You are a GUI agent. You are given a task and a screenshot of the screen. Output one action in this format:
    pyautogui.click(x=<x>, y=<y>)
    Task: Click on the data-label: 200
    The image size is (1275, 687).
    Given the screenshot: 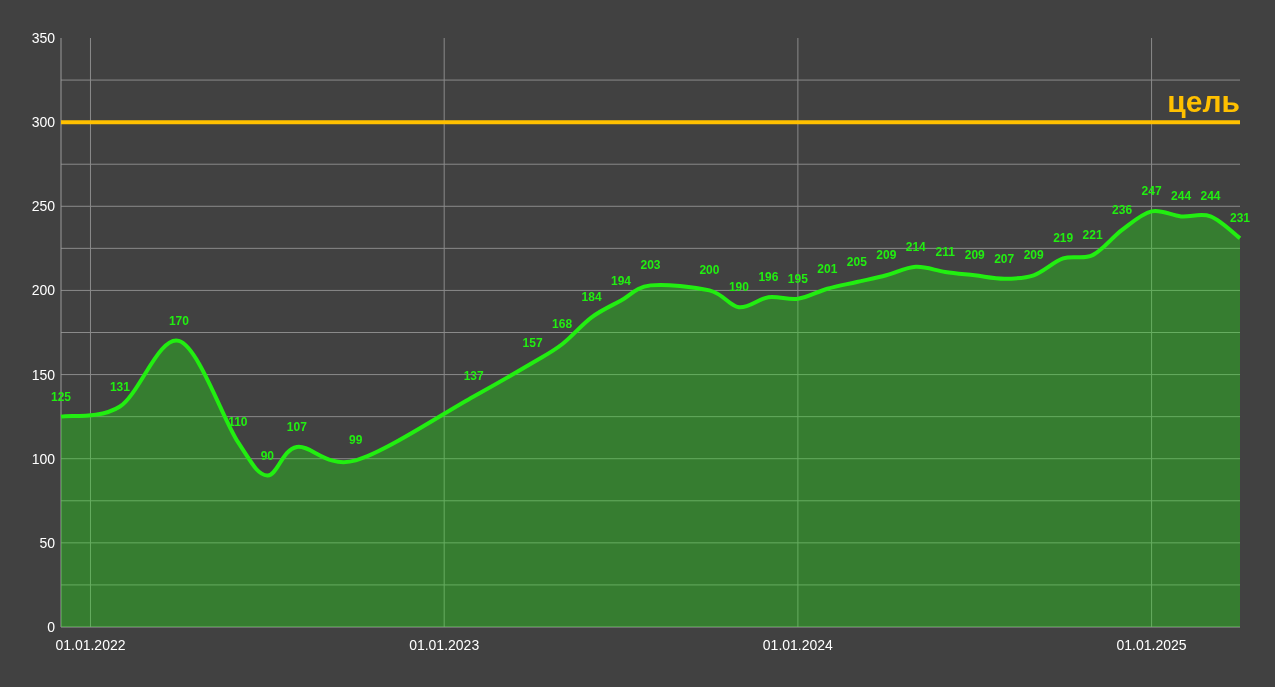 What is the action you would take?
    pyautogui.click(x=709, y=270)
    